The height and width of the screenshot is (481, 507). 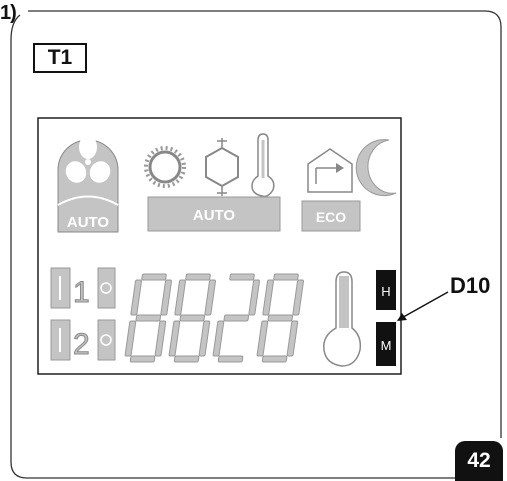 I want to click on digit-display, so click(x=214, y=318).